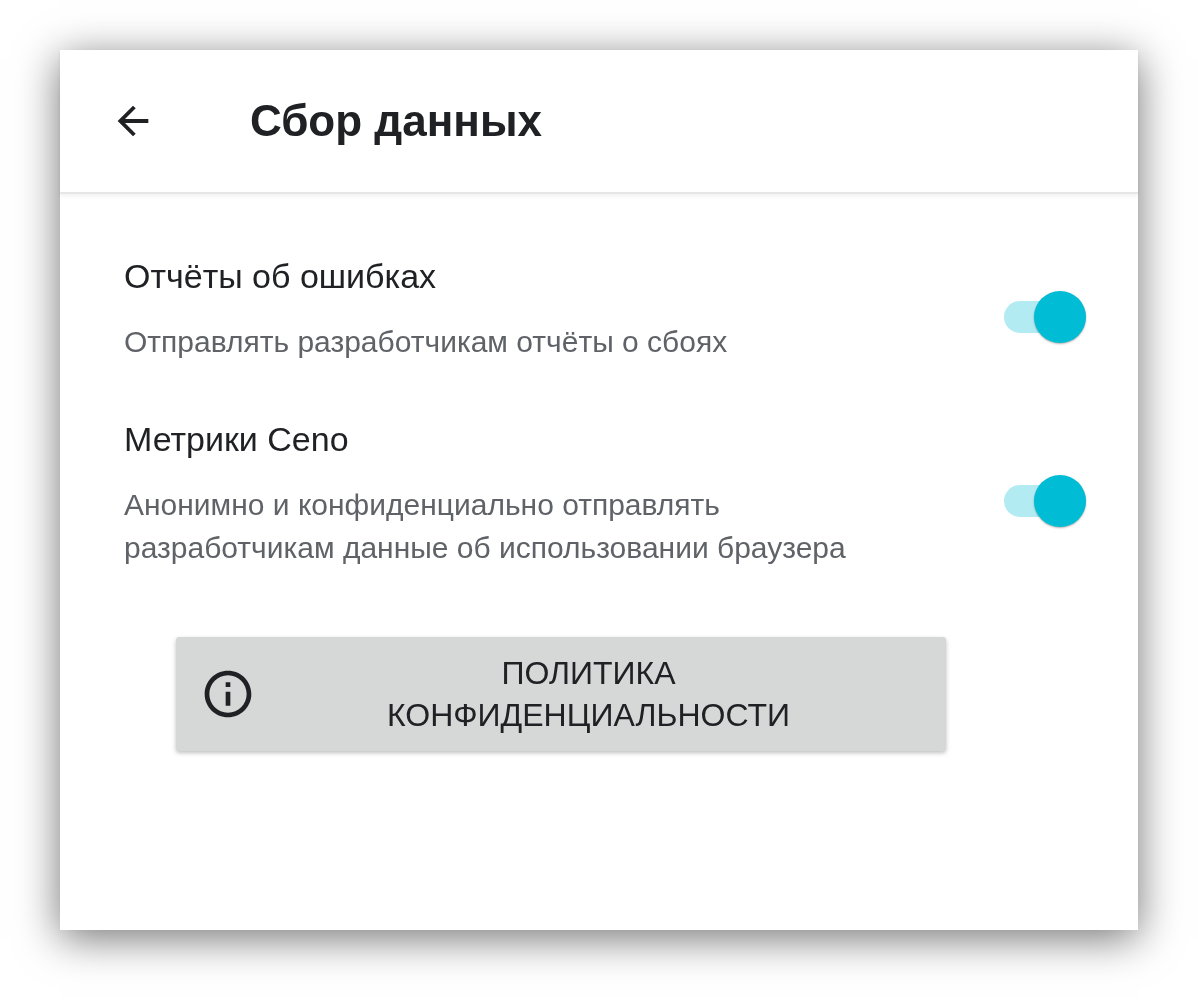 The height and width of the screenshot is (1000, 1198). What do you see at coordinates (1045, 501) in the screenshot?
I see `toggle-switch` at bounding box center [1045, 501].